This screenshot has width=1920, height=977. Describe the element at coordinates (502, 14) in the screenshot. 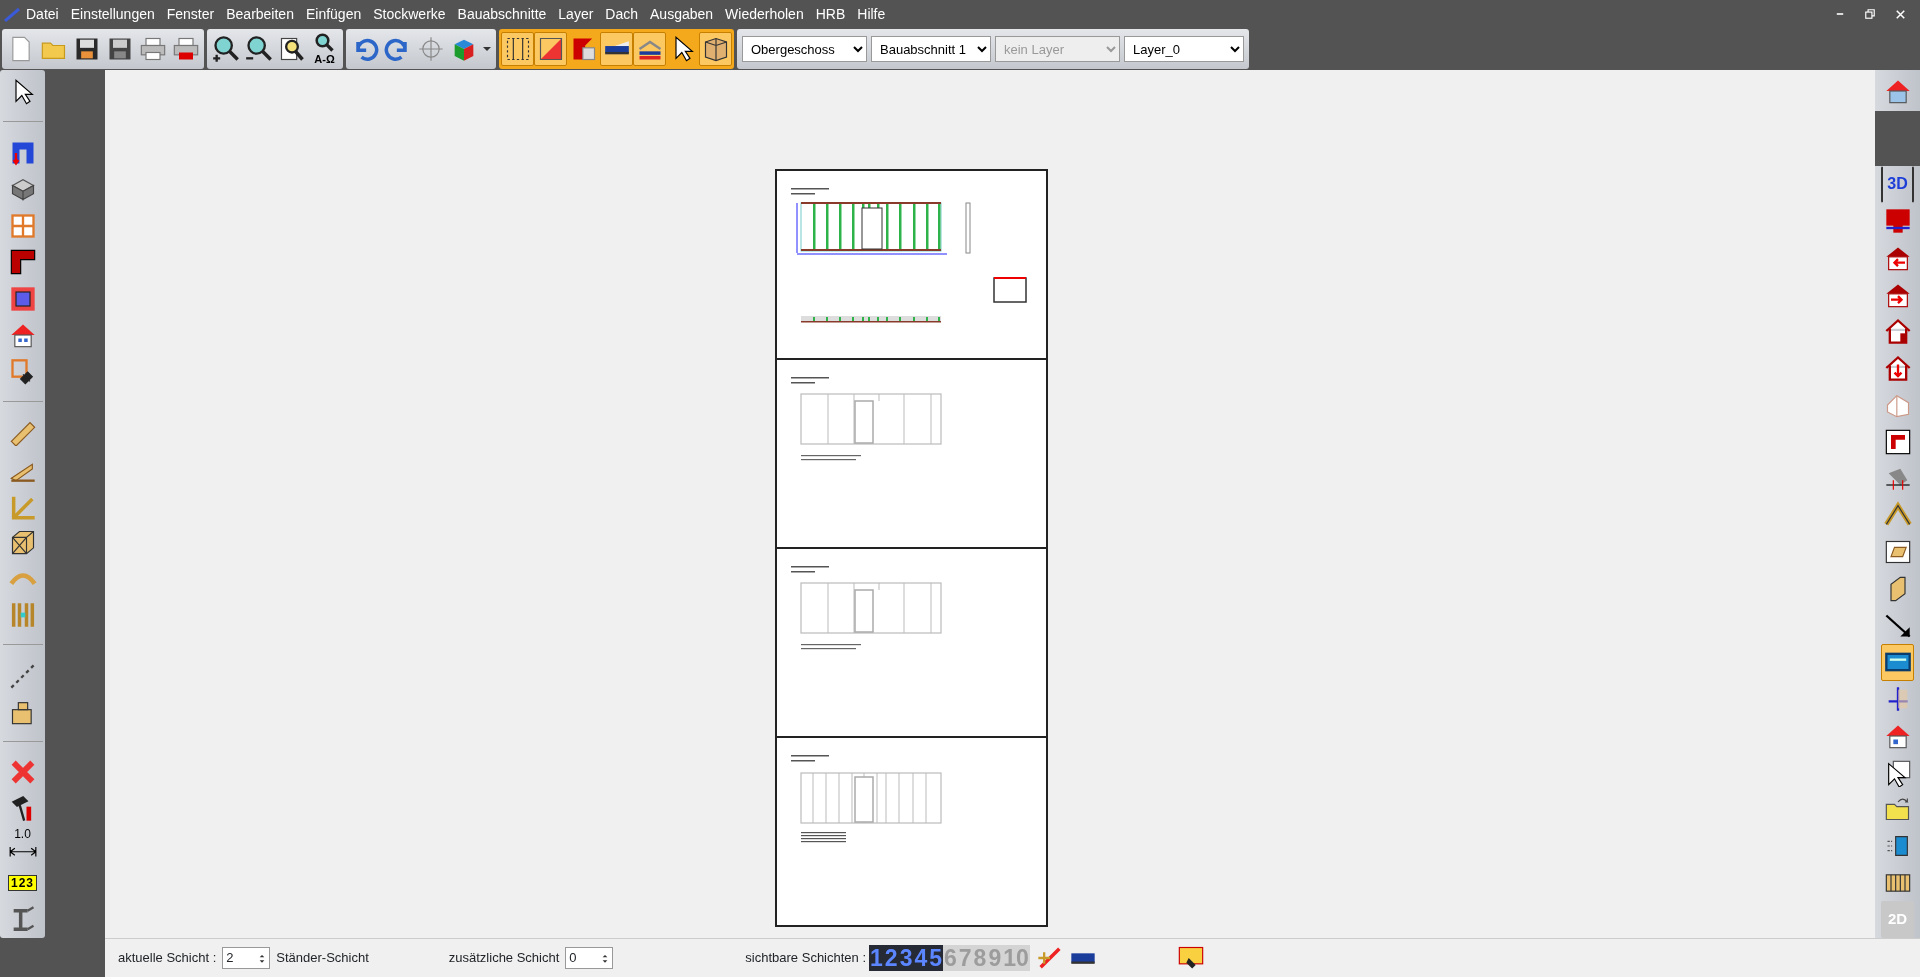

I see `menu-item: Bauabschnitte` at that location.